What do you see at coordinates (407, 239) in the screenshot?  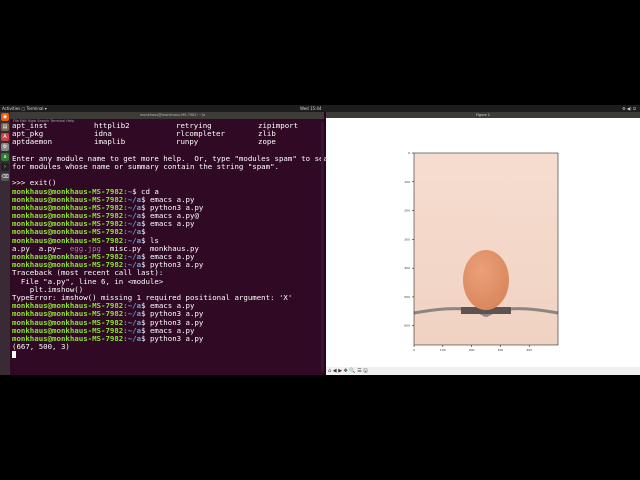 I see `y-tick-label: 300` at bounding box center [407, 239].